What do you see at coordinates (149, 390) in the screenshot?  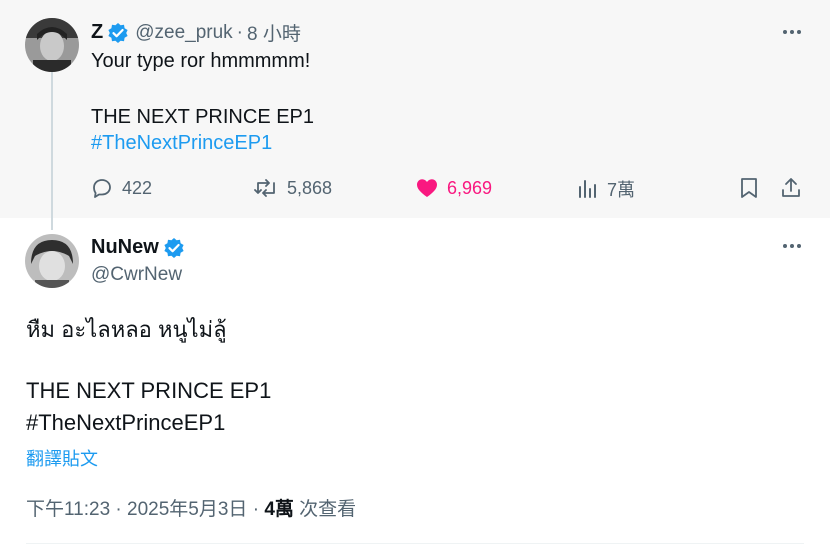 I see `main-text-line2: THE NEXT PRINCE EP1` at bounding box center [149, 390].